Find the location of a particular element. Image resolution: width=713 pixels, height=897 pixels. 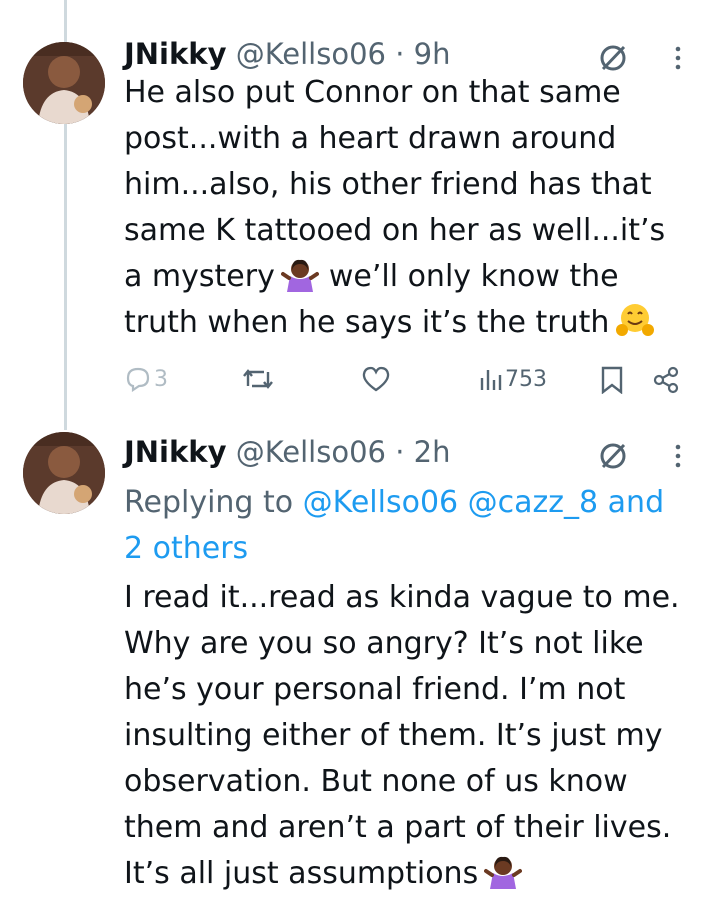

text-line: truth when he says it’s the truth is located at coordinates (414, 323).